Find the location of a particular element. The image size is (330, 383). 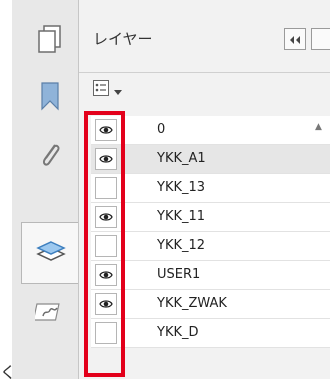

signatures-button is located at coordinates (50, 314).